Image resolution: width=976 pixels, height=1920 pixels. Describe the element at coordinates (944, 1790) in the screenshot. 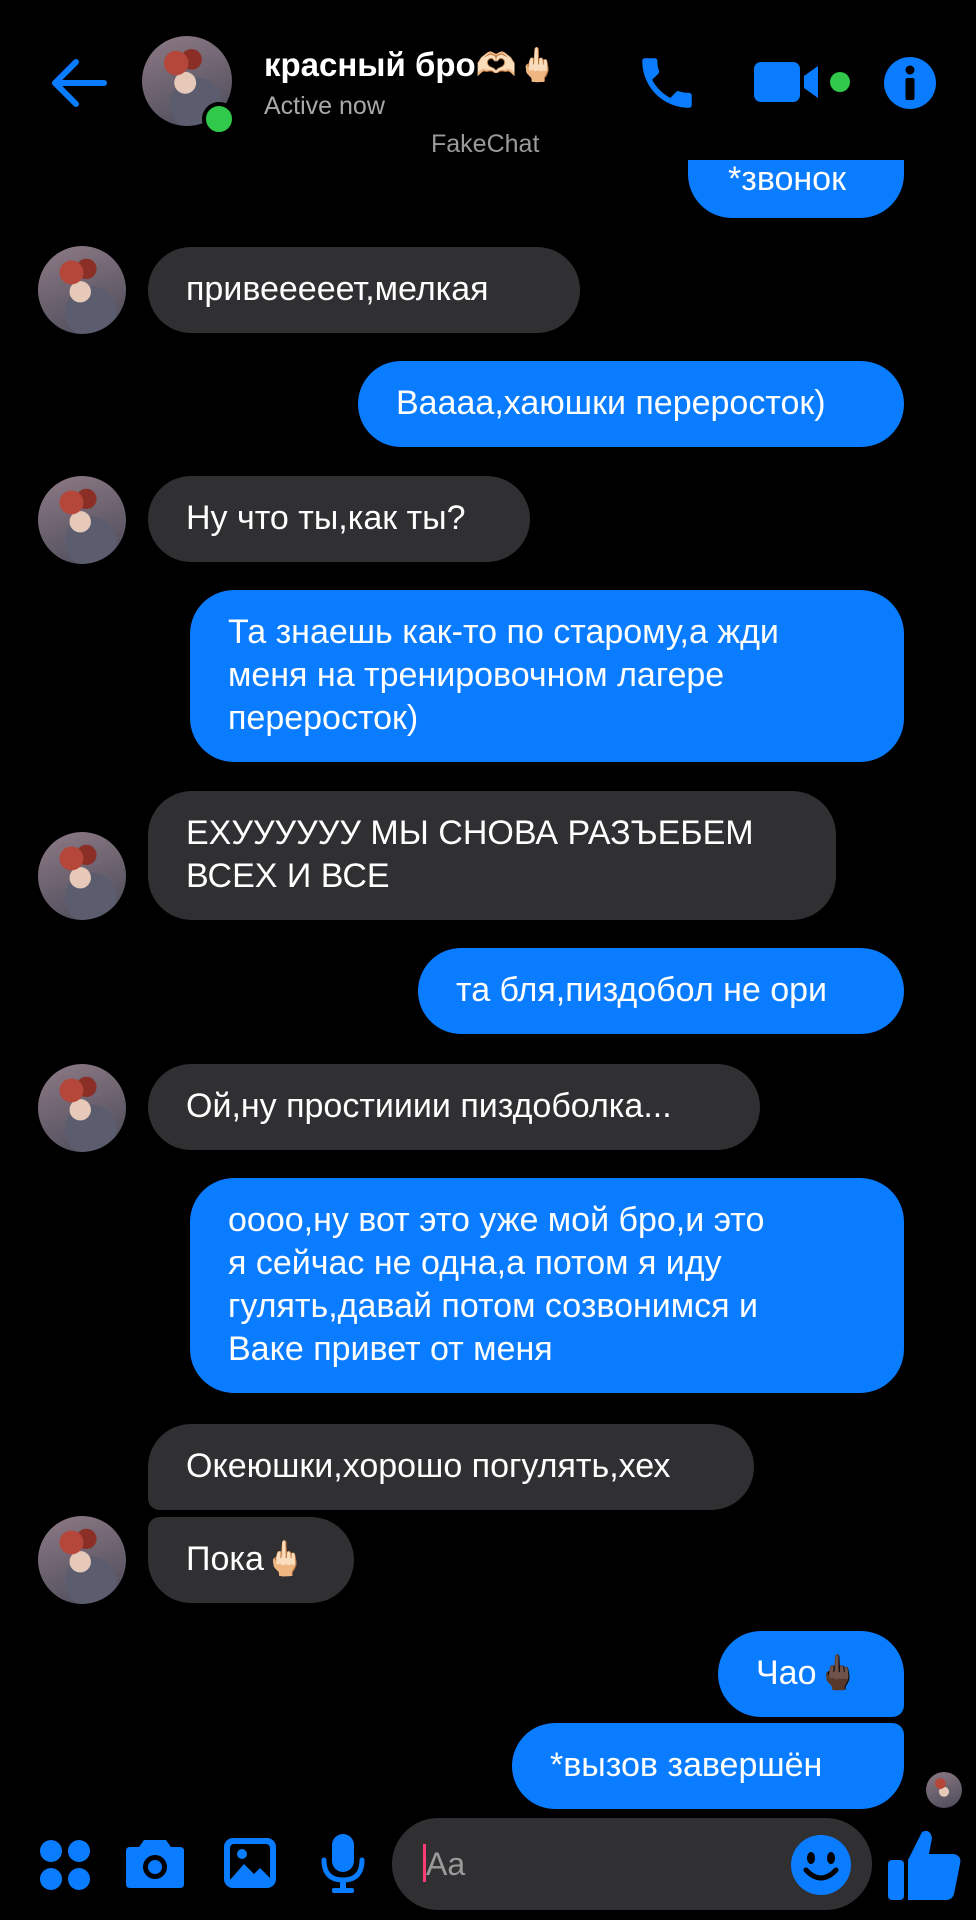

I see `seen-receipt-avatar` at that location.